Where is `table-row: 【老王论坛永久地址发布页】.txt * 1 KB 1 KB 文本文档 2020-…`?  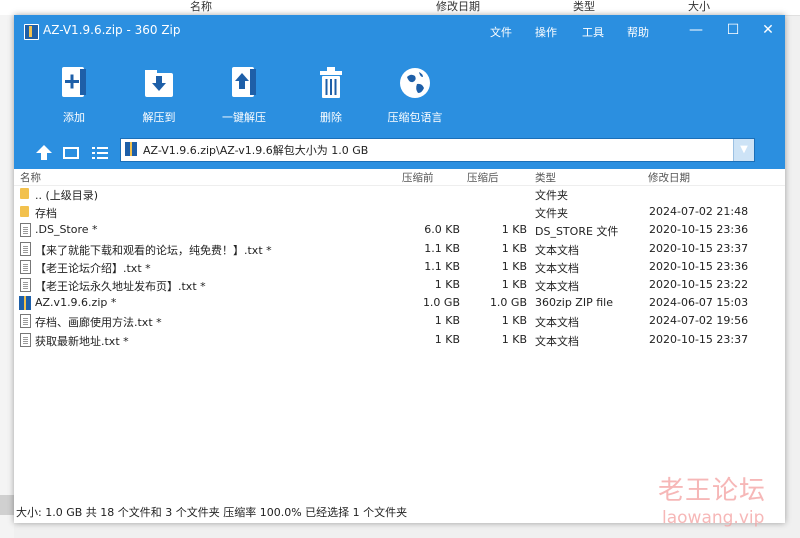 table-row: 【老王论坛永久地址发布页】.txt * 1 KB 1 KB 文本文档 2020-… is located at coordinates (399, 285).